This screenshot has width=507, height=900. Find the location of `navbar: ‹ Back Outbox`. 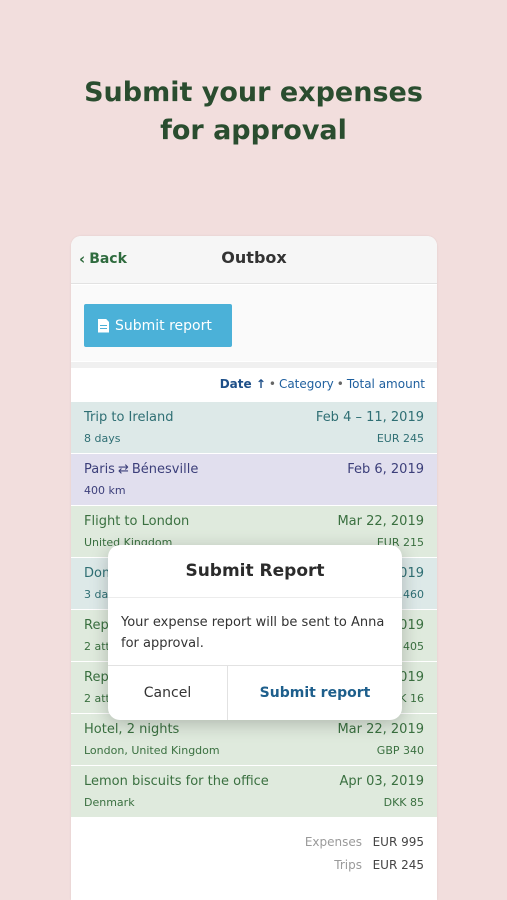

navbar: ‹ Back Outbox is located at coordinates (254, 260).